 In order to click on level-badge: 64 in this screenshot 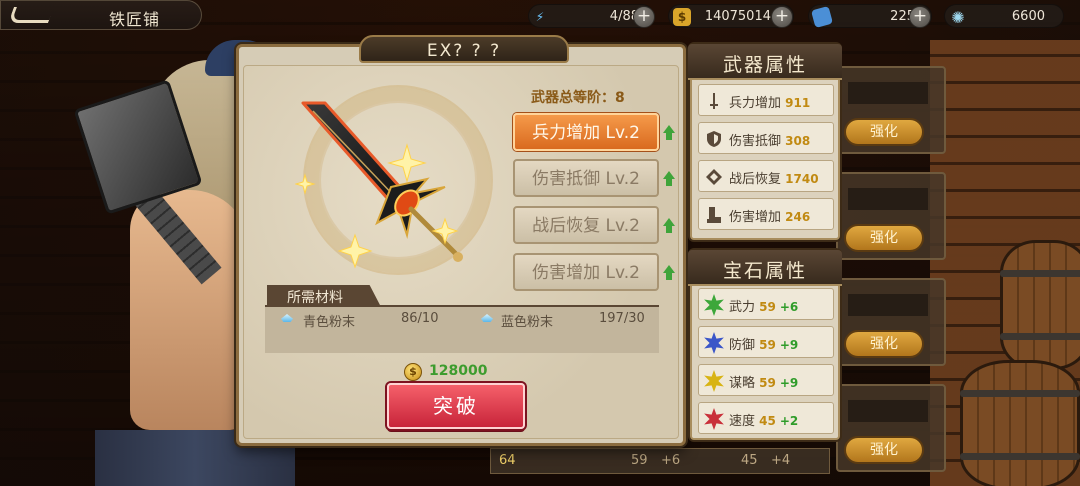, I will do `click(507, 460)`.